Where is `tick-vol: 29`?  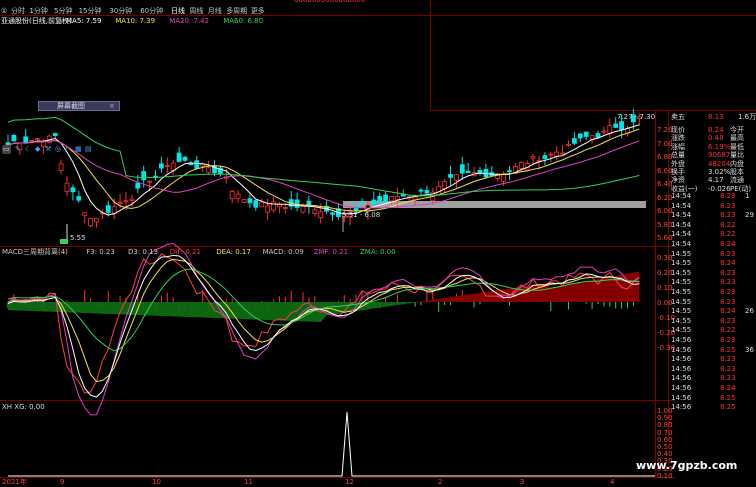 tick-vol: 29 is located at coordinates (749, 215).